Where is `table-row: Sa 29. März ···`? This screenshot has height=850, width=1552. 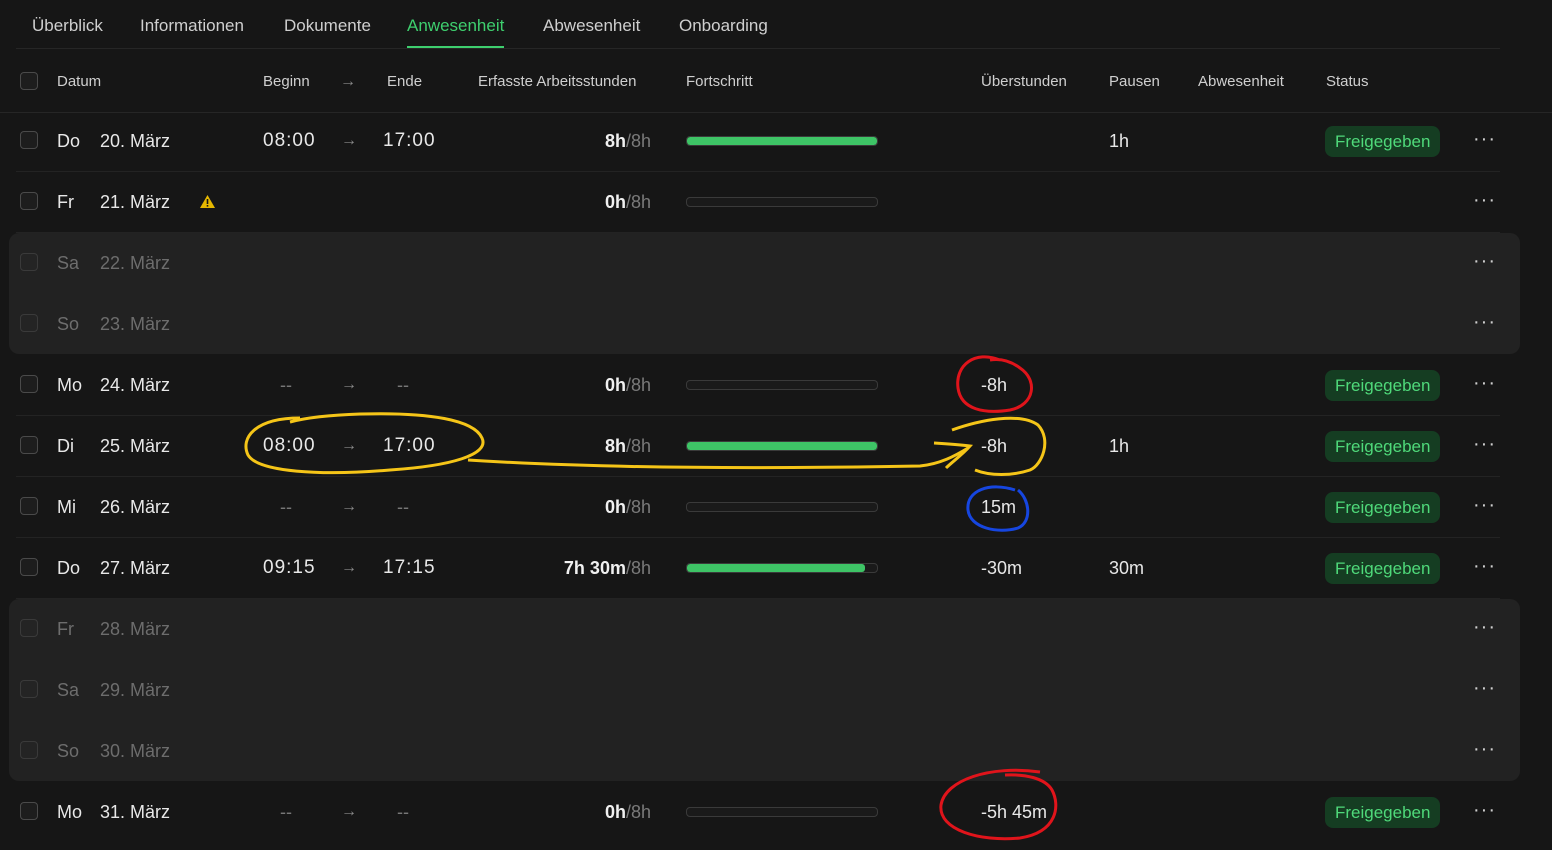
table-row: Sa 29. März ··· is located at coordinates (776, 690).